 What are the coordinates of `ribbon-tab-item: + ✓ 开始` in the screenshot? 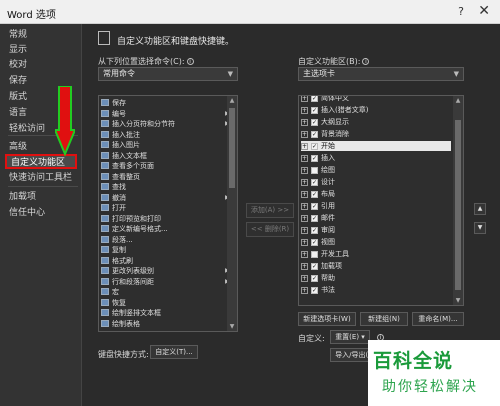 It's located at (376, 146).